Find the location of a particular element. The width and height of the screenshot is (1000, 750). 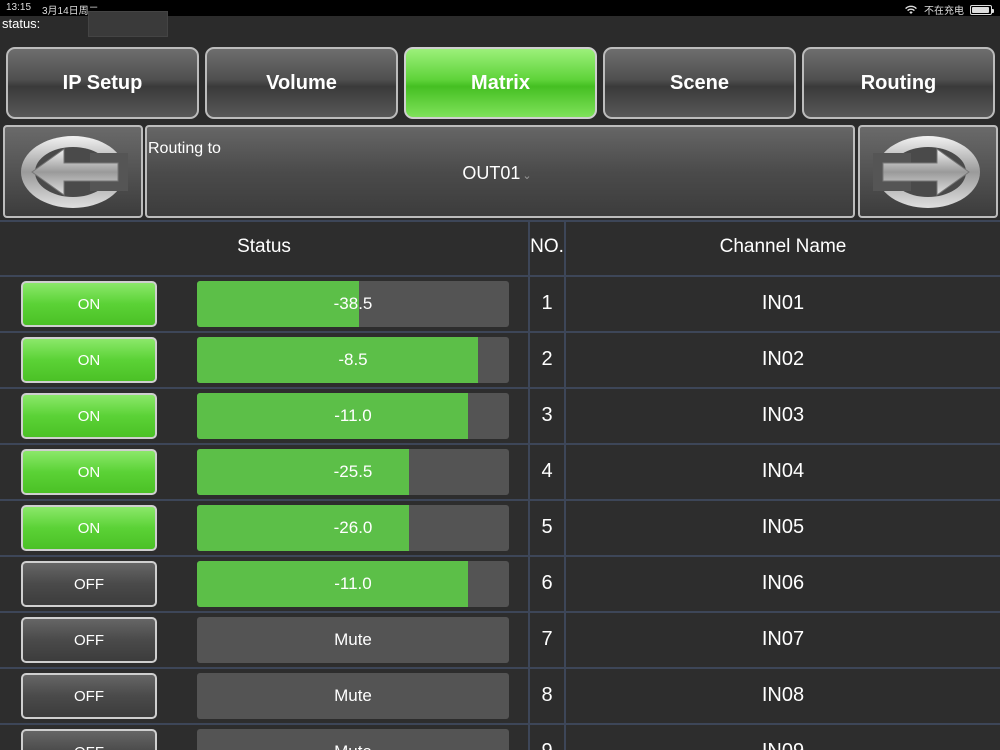

tab-routing: Routing is located at coordinates (898, 83).